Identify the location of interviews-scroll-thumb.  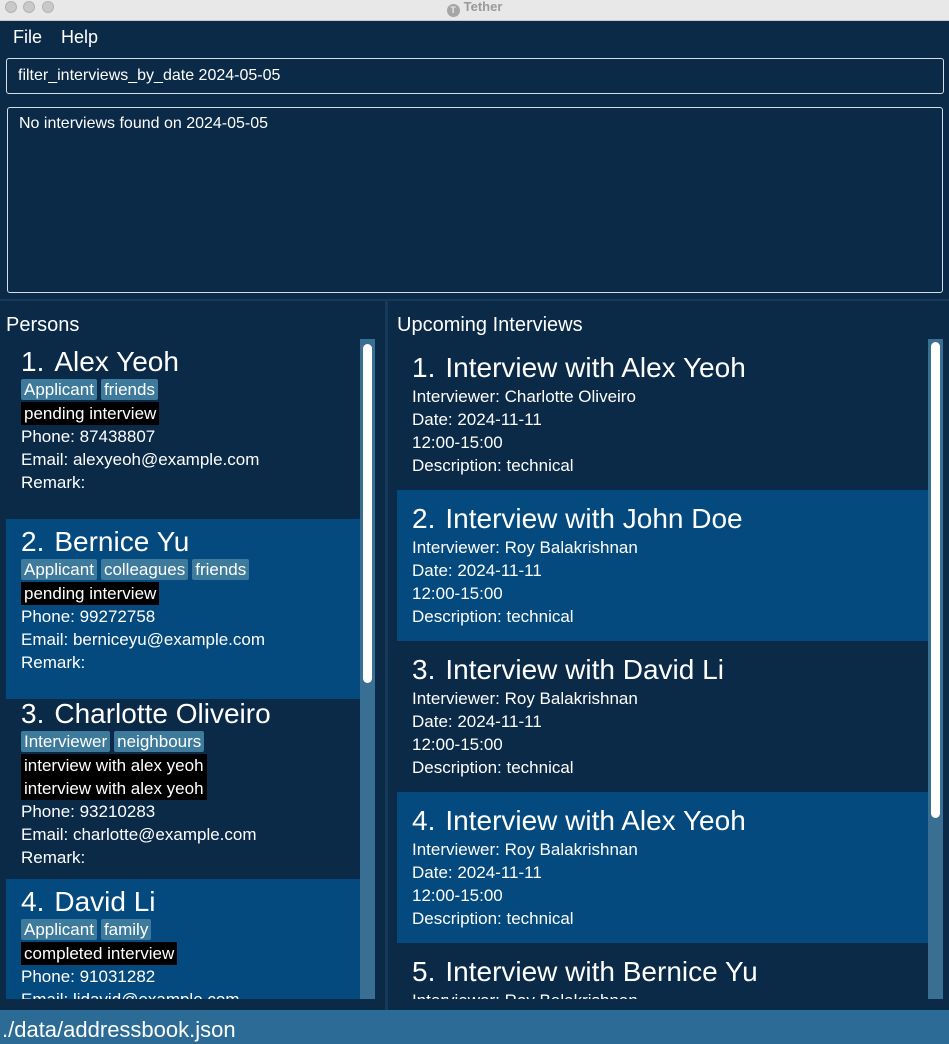
(935, 580).